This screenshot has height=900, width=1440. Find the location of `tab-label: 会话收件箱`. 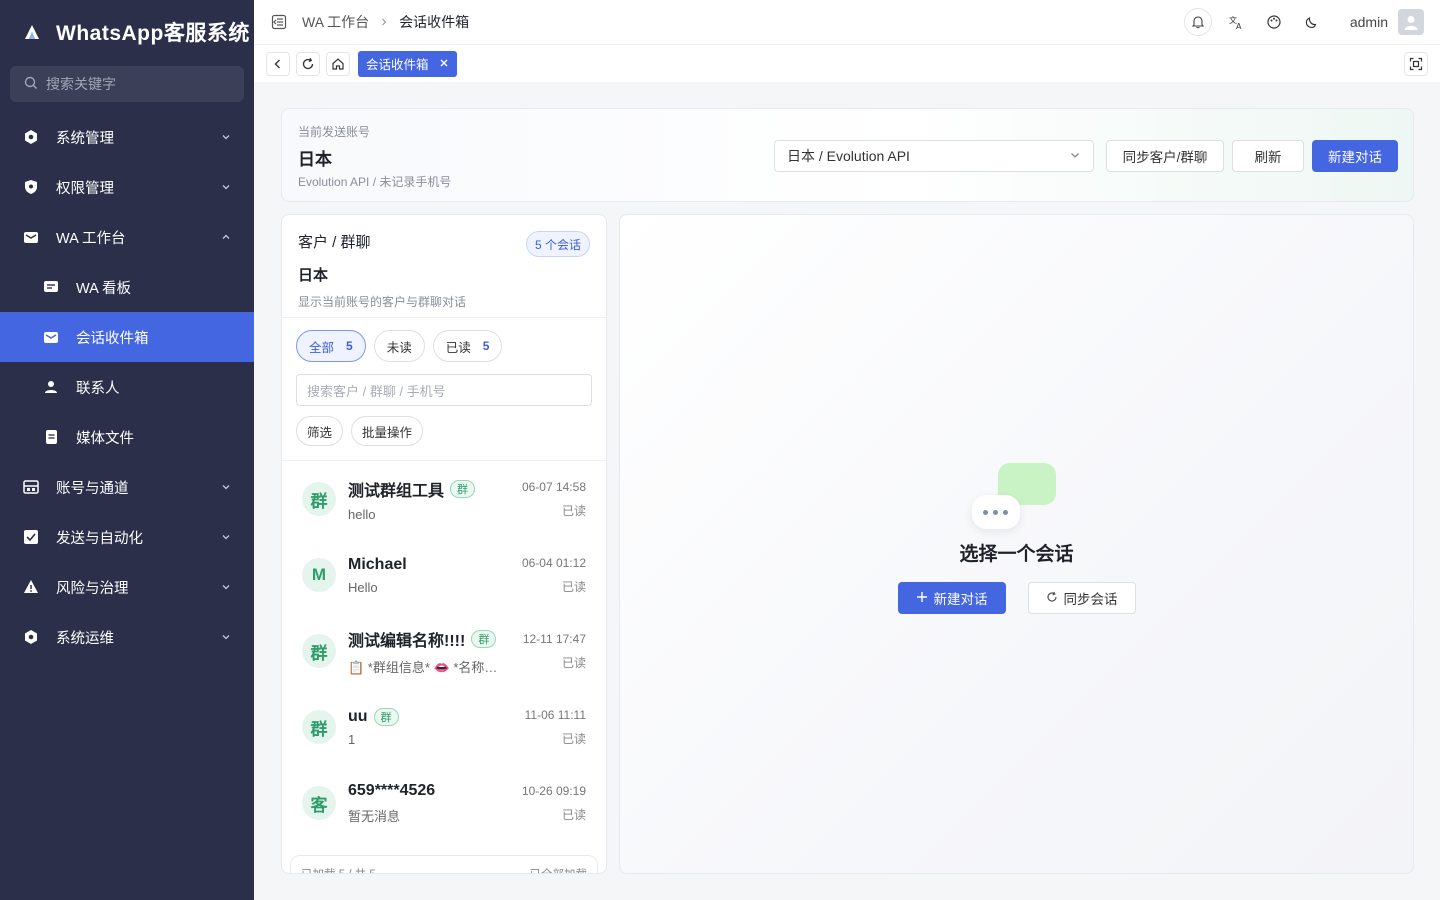

tab-label: 会话收件箱 is located at coordinates (397, 65).